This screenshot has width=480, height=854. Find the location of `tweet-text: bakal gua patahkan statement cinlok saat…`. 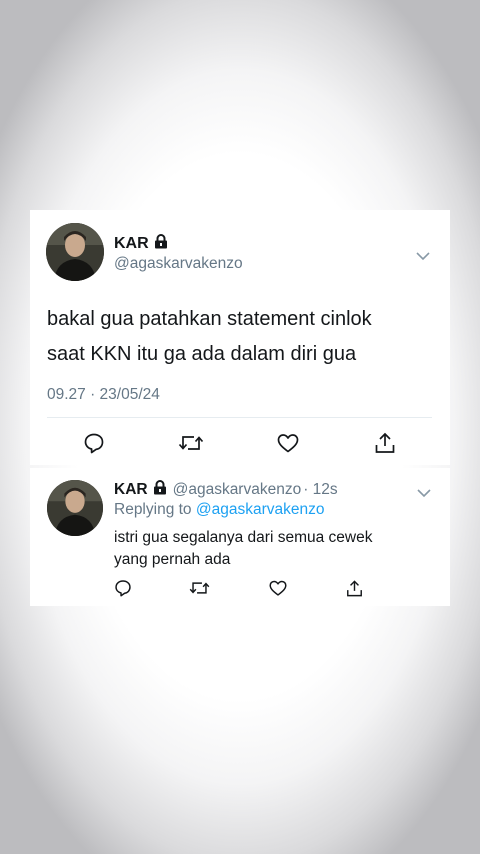

tweet-text: bakal gua patahkan statement cinlok saat… is located at coordinates (209, 337).